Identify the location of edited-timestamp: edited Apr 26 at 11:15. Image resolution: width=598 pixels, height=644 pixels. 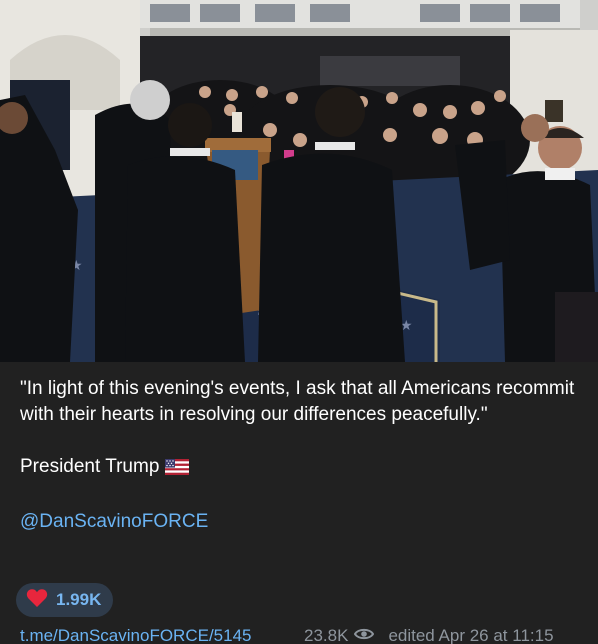
(471, 635).